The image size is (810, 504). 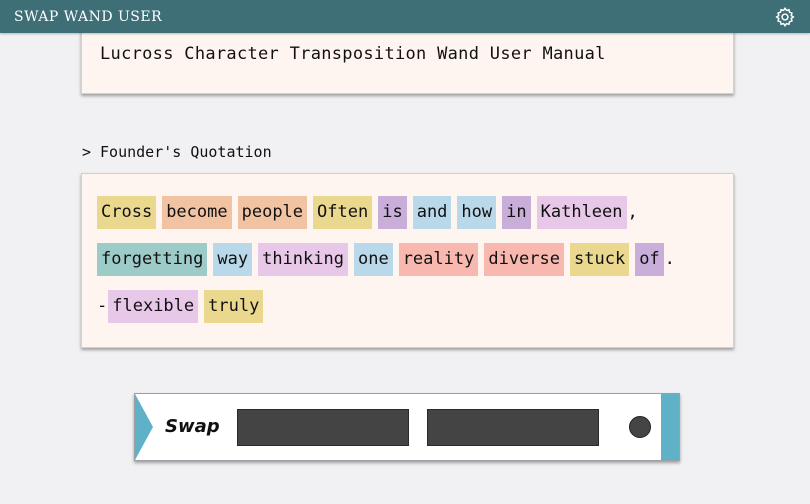 I want to click on word-token: of, so click(x=649, y=259).